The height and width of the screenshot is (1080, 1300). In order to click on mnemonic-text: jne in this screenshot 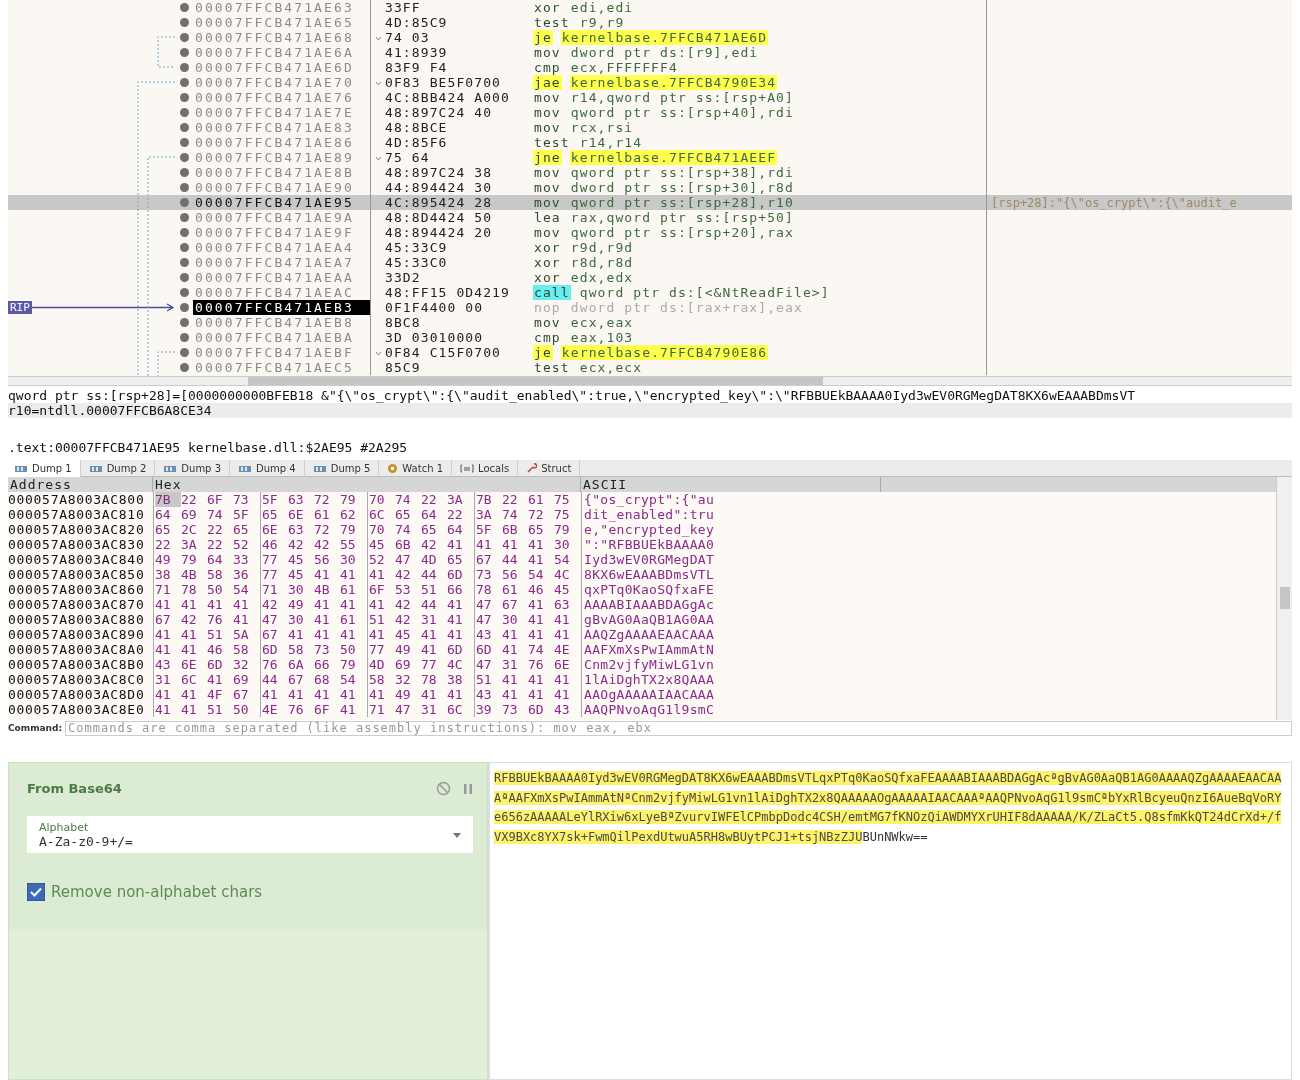, I will do `click(547, 157)`.